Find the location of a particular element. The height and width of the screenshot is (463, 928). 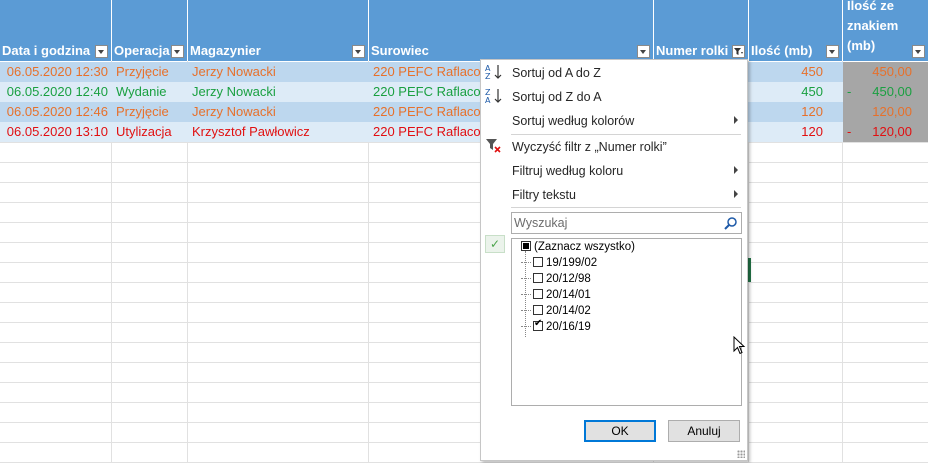

list-item: 20/16/19 is located at coordinates (556, 327).